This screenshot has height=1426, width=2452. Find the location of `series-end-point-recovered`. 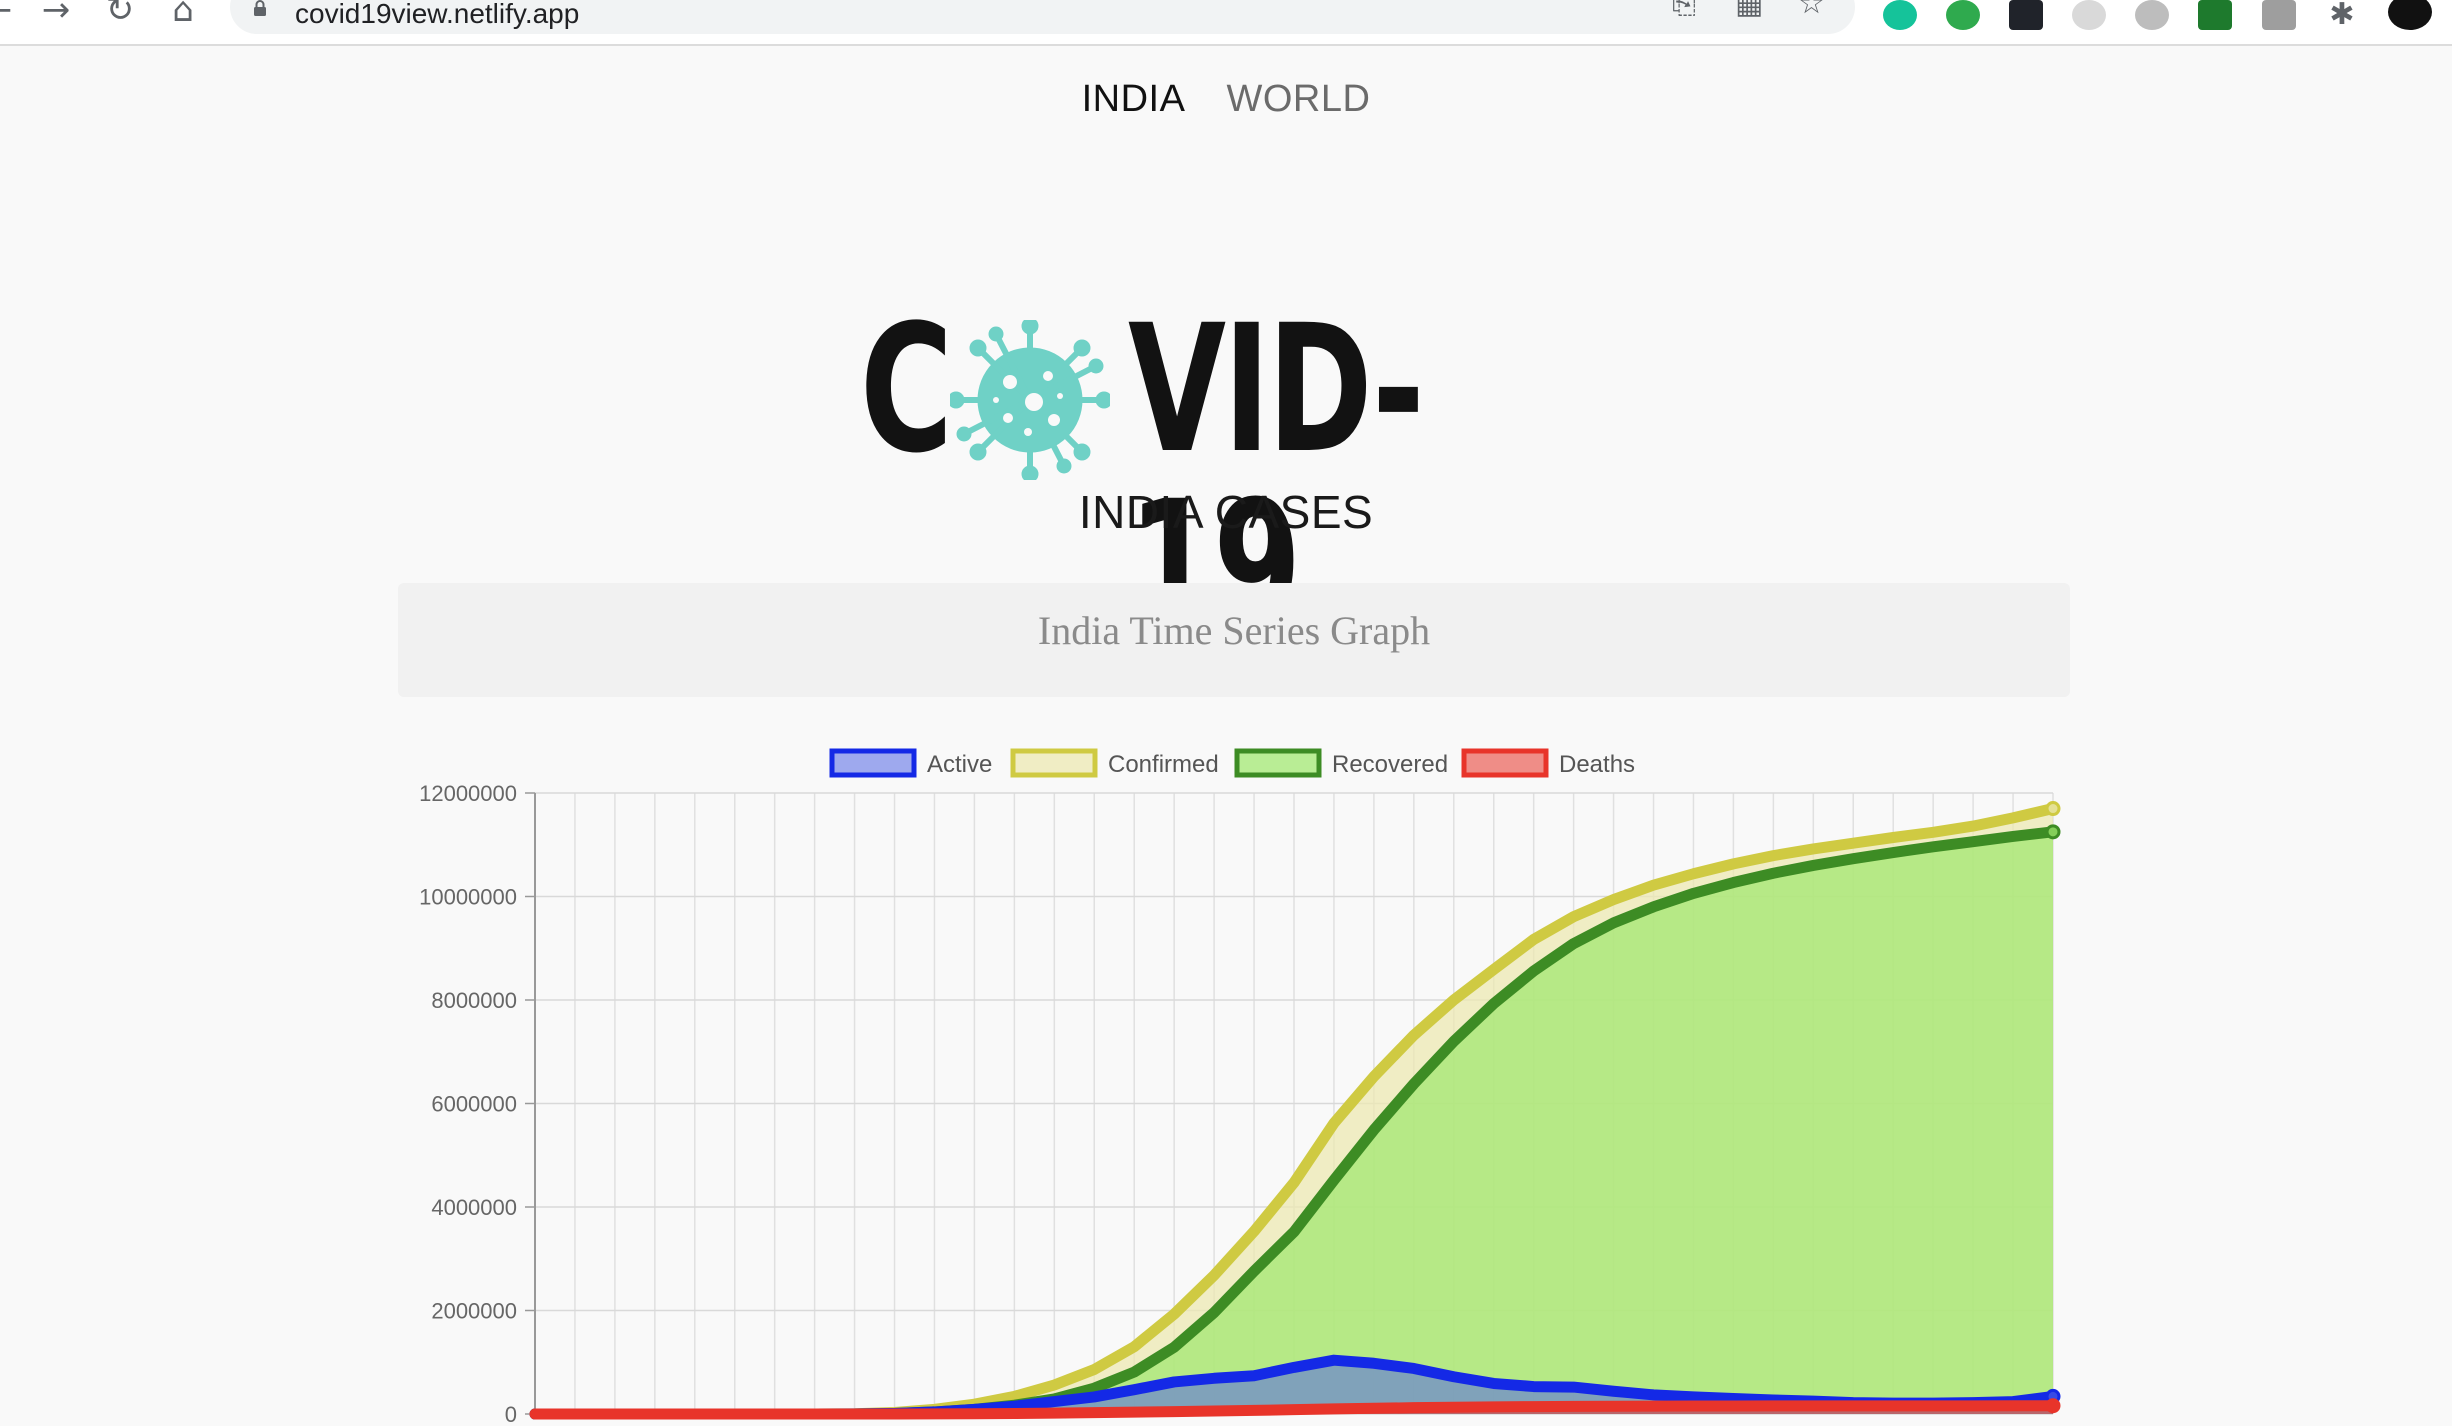

series-end-point-recovered is located at coordinates (2053, 832).